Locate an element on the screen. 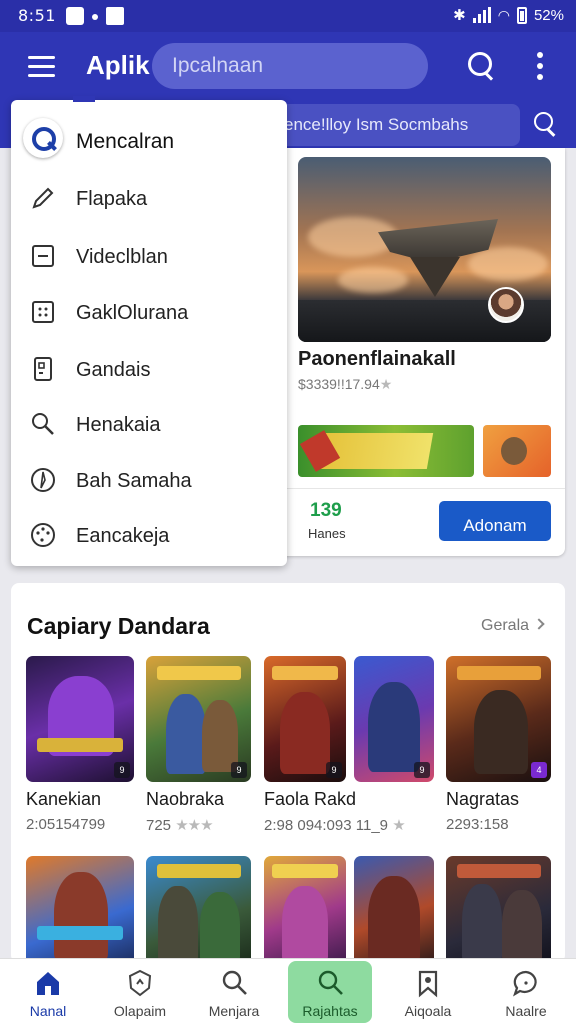  drawer-item-flapaka: Flapaka is located at coordinates (149, 199).